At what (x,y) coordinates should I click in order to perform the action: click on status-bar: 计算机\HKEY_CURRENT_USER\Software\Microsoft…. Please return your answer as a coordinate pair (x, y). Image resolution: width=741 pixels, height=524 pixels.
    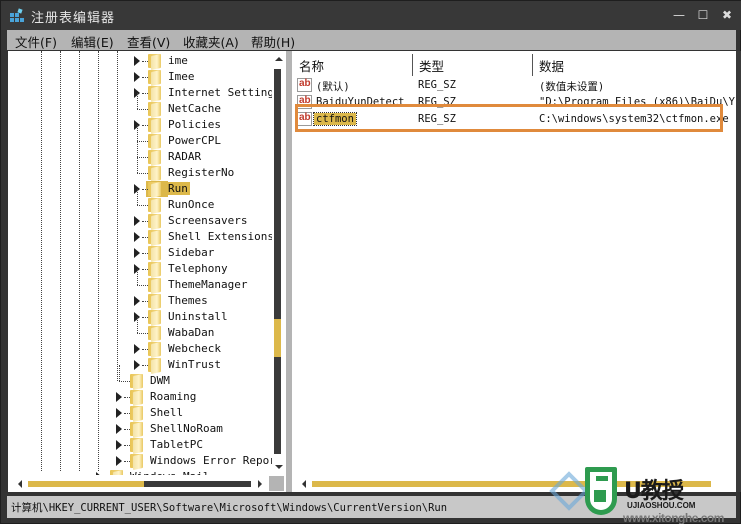
    Looking at the image, I should click on (371, 507).